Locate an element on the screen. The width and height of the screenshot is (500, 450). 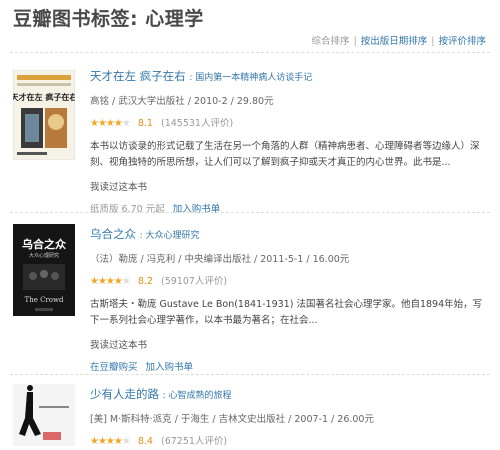
sort-bar: 综合排序 | 按出版日期排序 | 按评价排序 is located at coordinates (399, 40).